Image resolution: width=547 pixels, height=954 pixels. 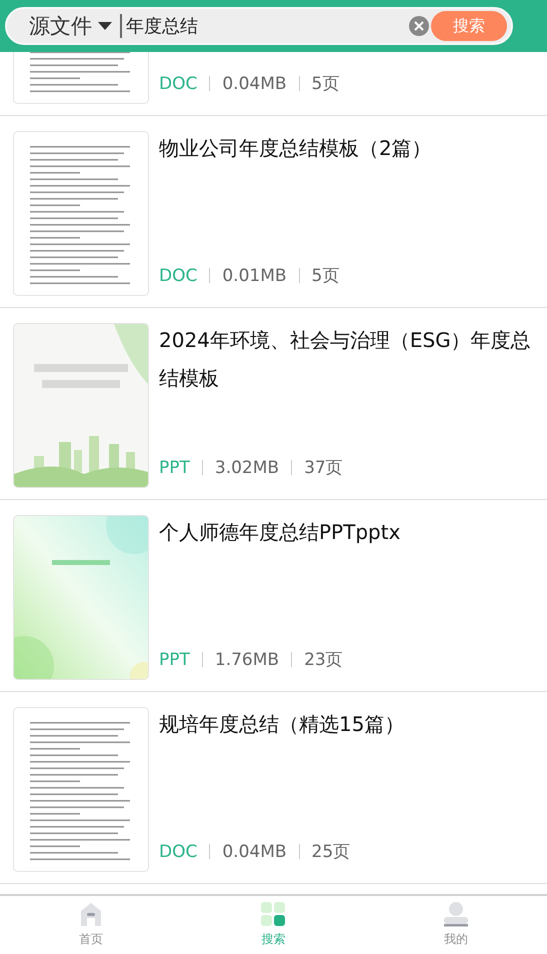 What do you see at coordinates (348, 724) in the screenshot?
I see `document-title: 规培年度总结（精选15篇）` at bounding box center [348, 724].